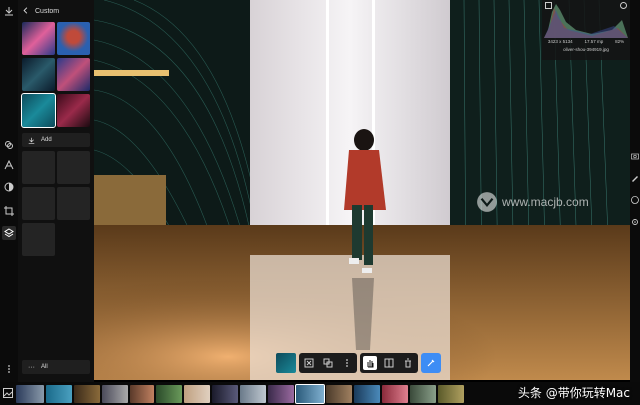 The height and width of the screenshot is (405, 640). I want to click on compare-icon, so click(328, 363).